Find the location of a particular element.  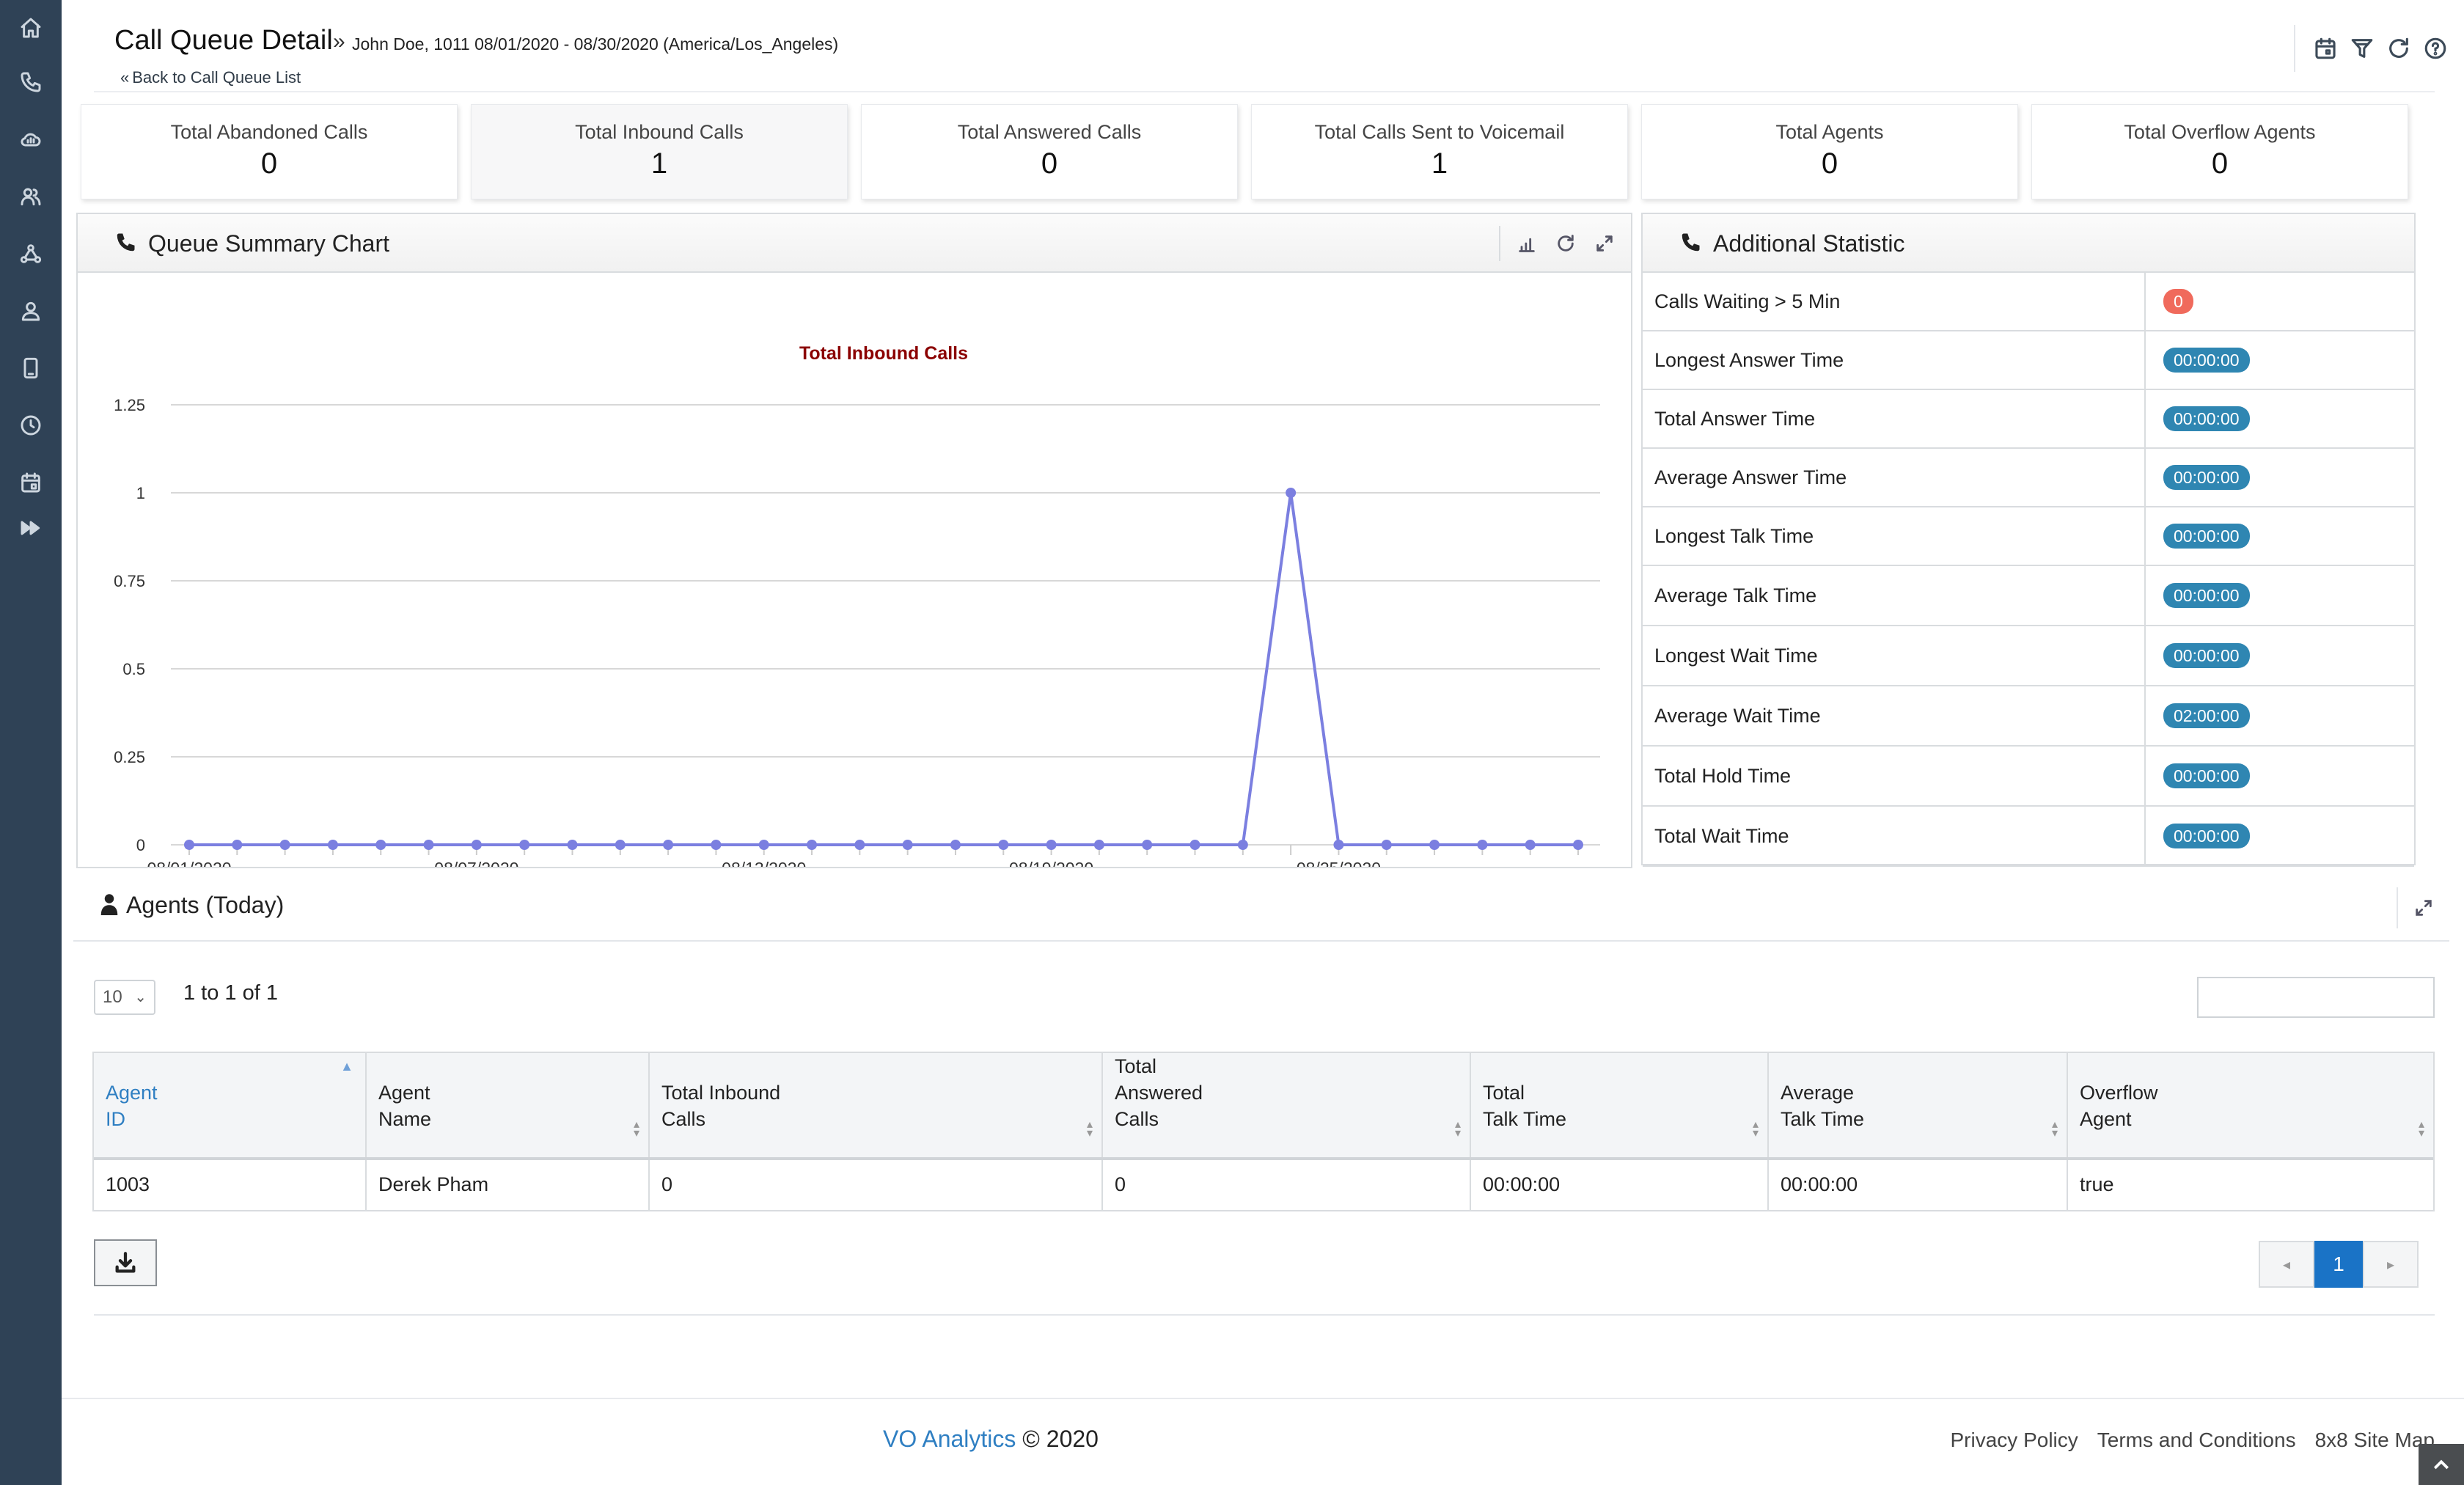

agents-title: Agents (Today) is located at coordinates (205, 905).